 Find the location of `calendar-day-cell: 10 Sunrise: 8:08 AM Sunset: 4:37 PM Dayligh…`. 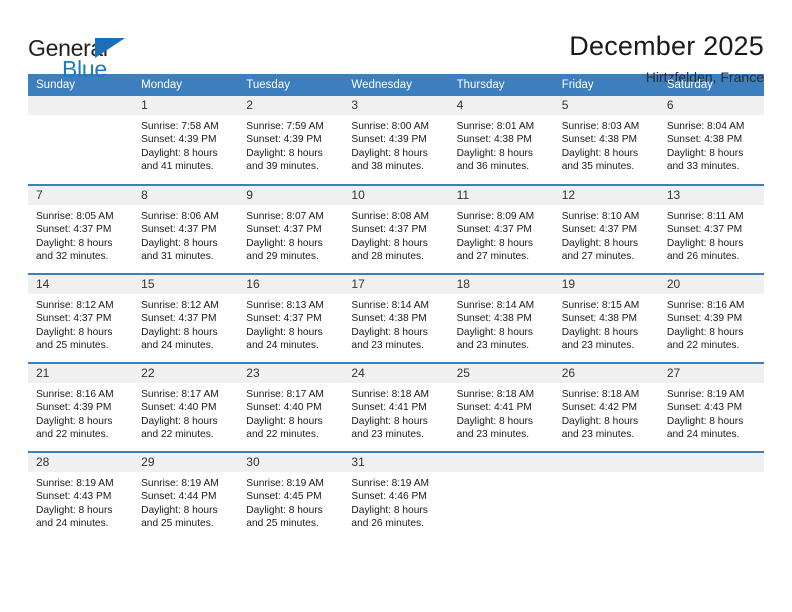

calendar-day-cell: 10 Sunrise: 8:08 AM Sunset: 4:37 PM Dayligh… is located at coordinates (396, 229).